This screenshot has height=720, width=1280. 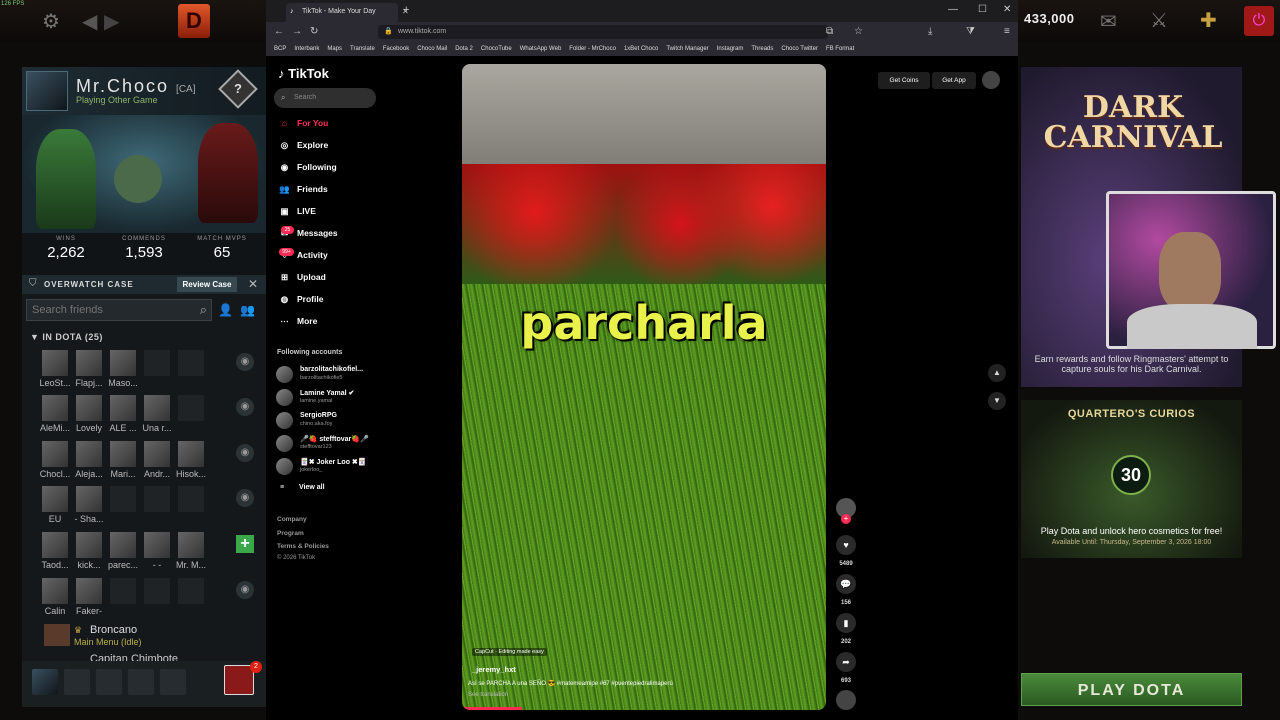 I want to click on back-arrow-icon: ◀, so click(x=89, y=21).